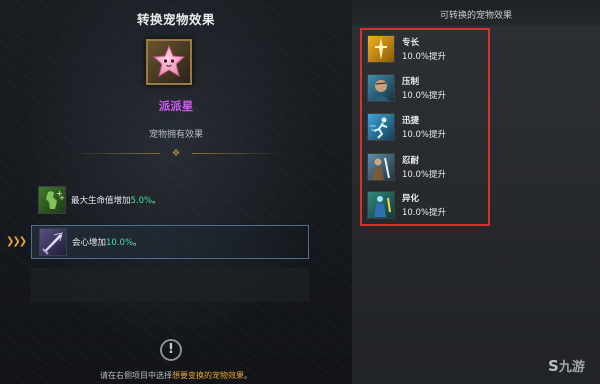 This screenshot has width=600, height=384. What do you see at coordinates (425, 88) in the screenshot?
I see `option-suppress: 压制 10.0%提升` at bounding box center [425, 88].